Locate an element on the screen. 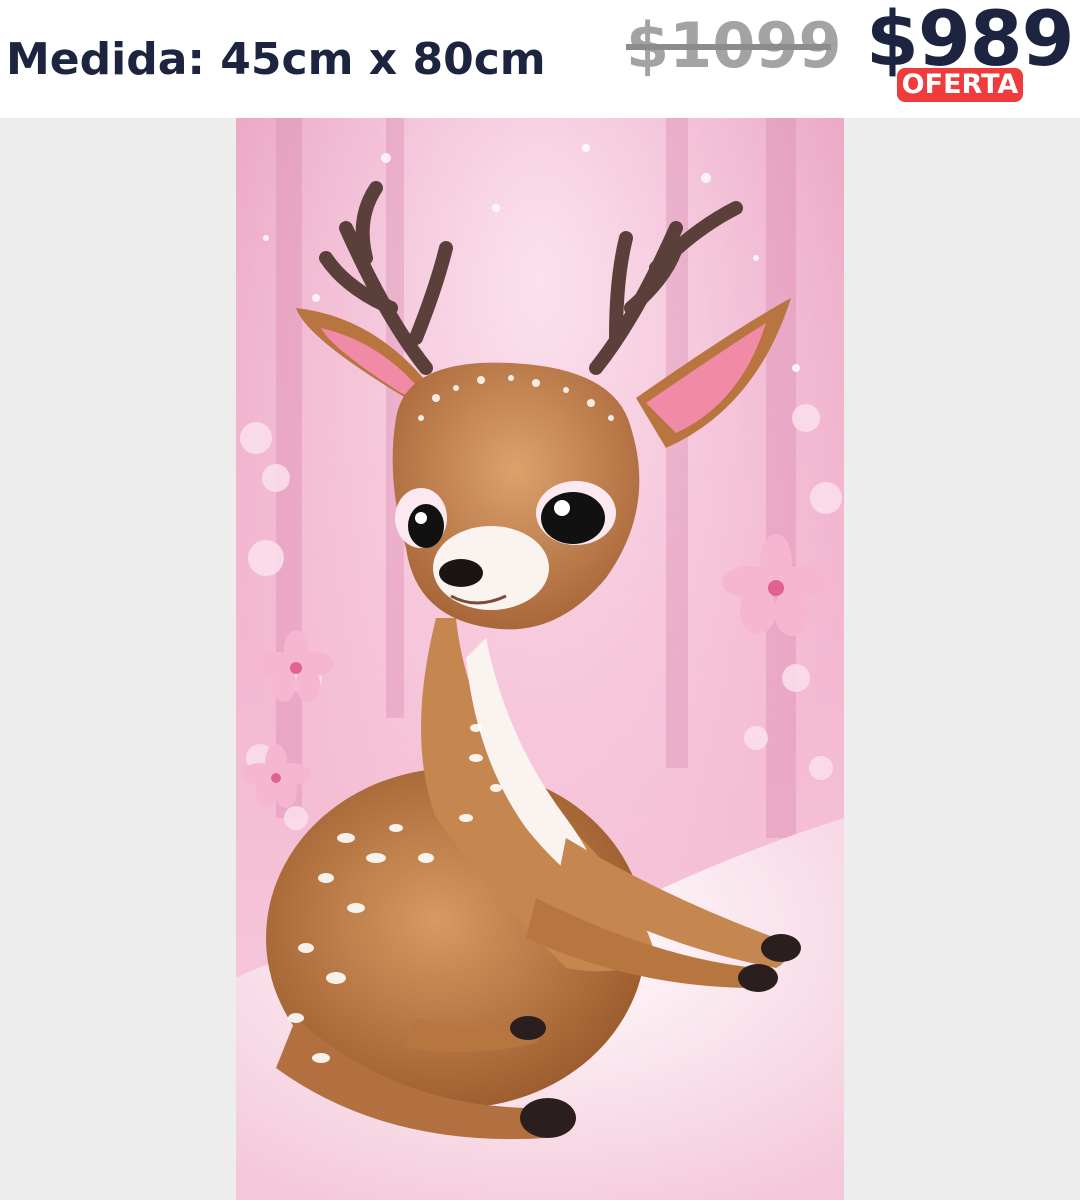 The image size is (1080, 1200). offer-badge: OFERTA is located at coordinates (960, 85).